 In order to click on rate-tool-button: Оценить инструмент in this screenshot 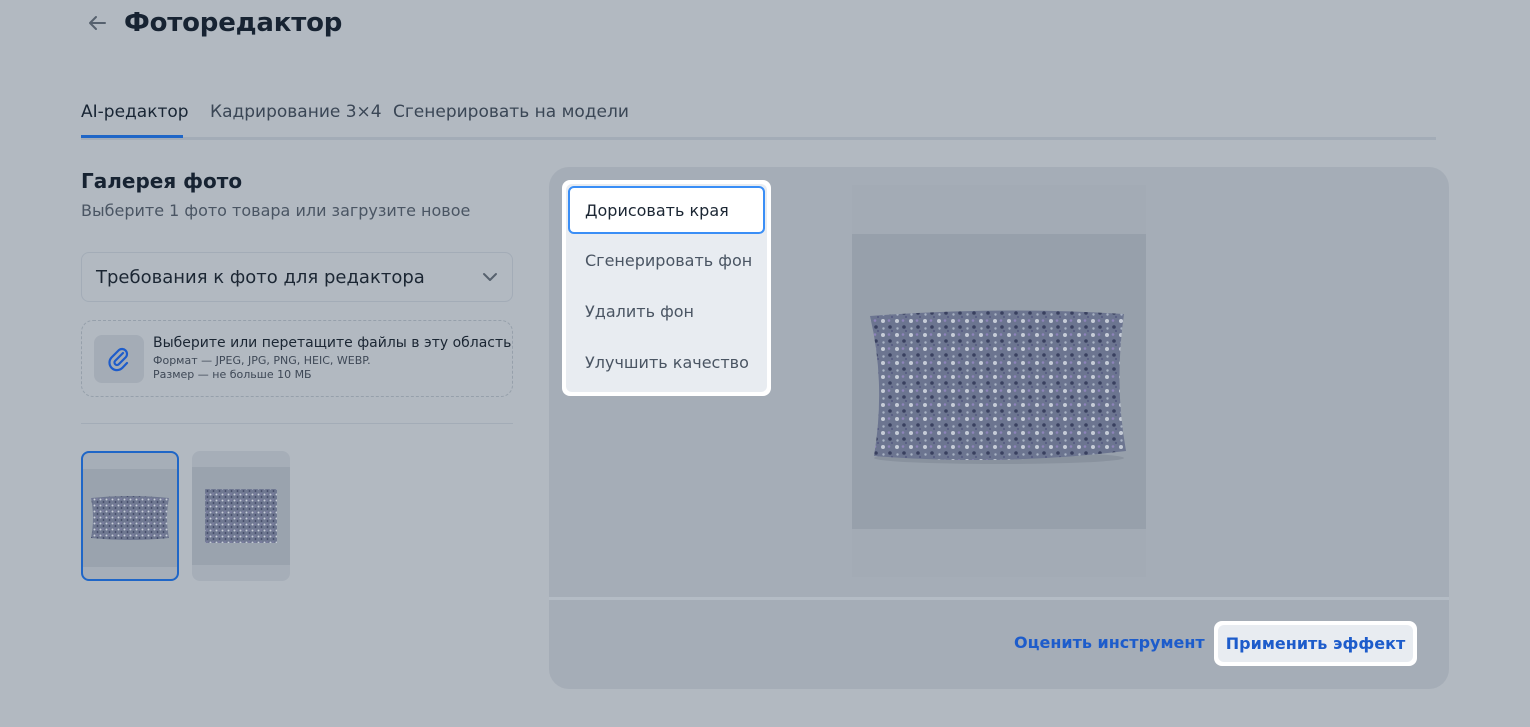, I will do `click(1109, 642)`.